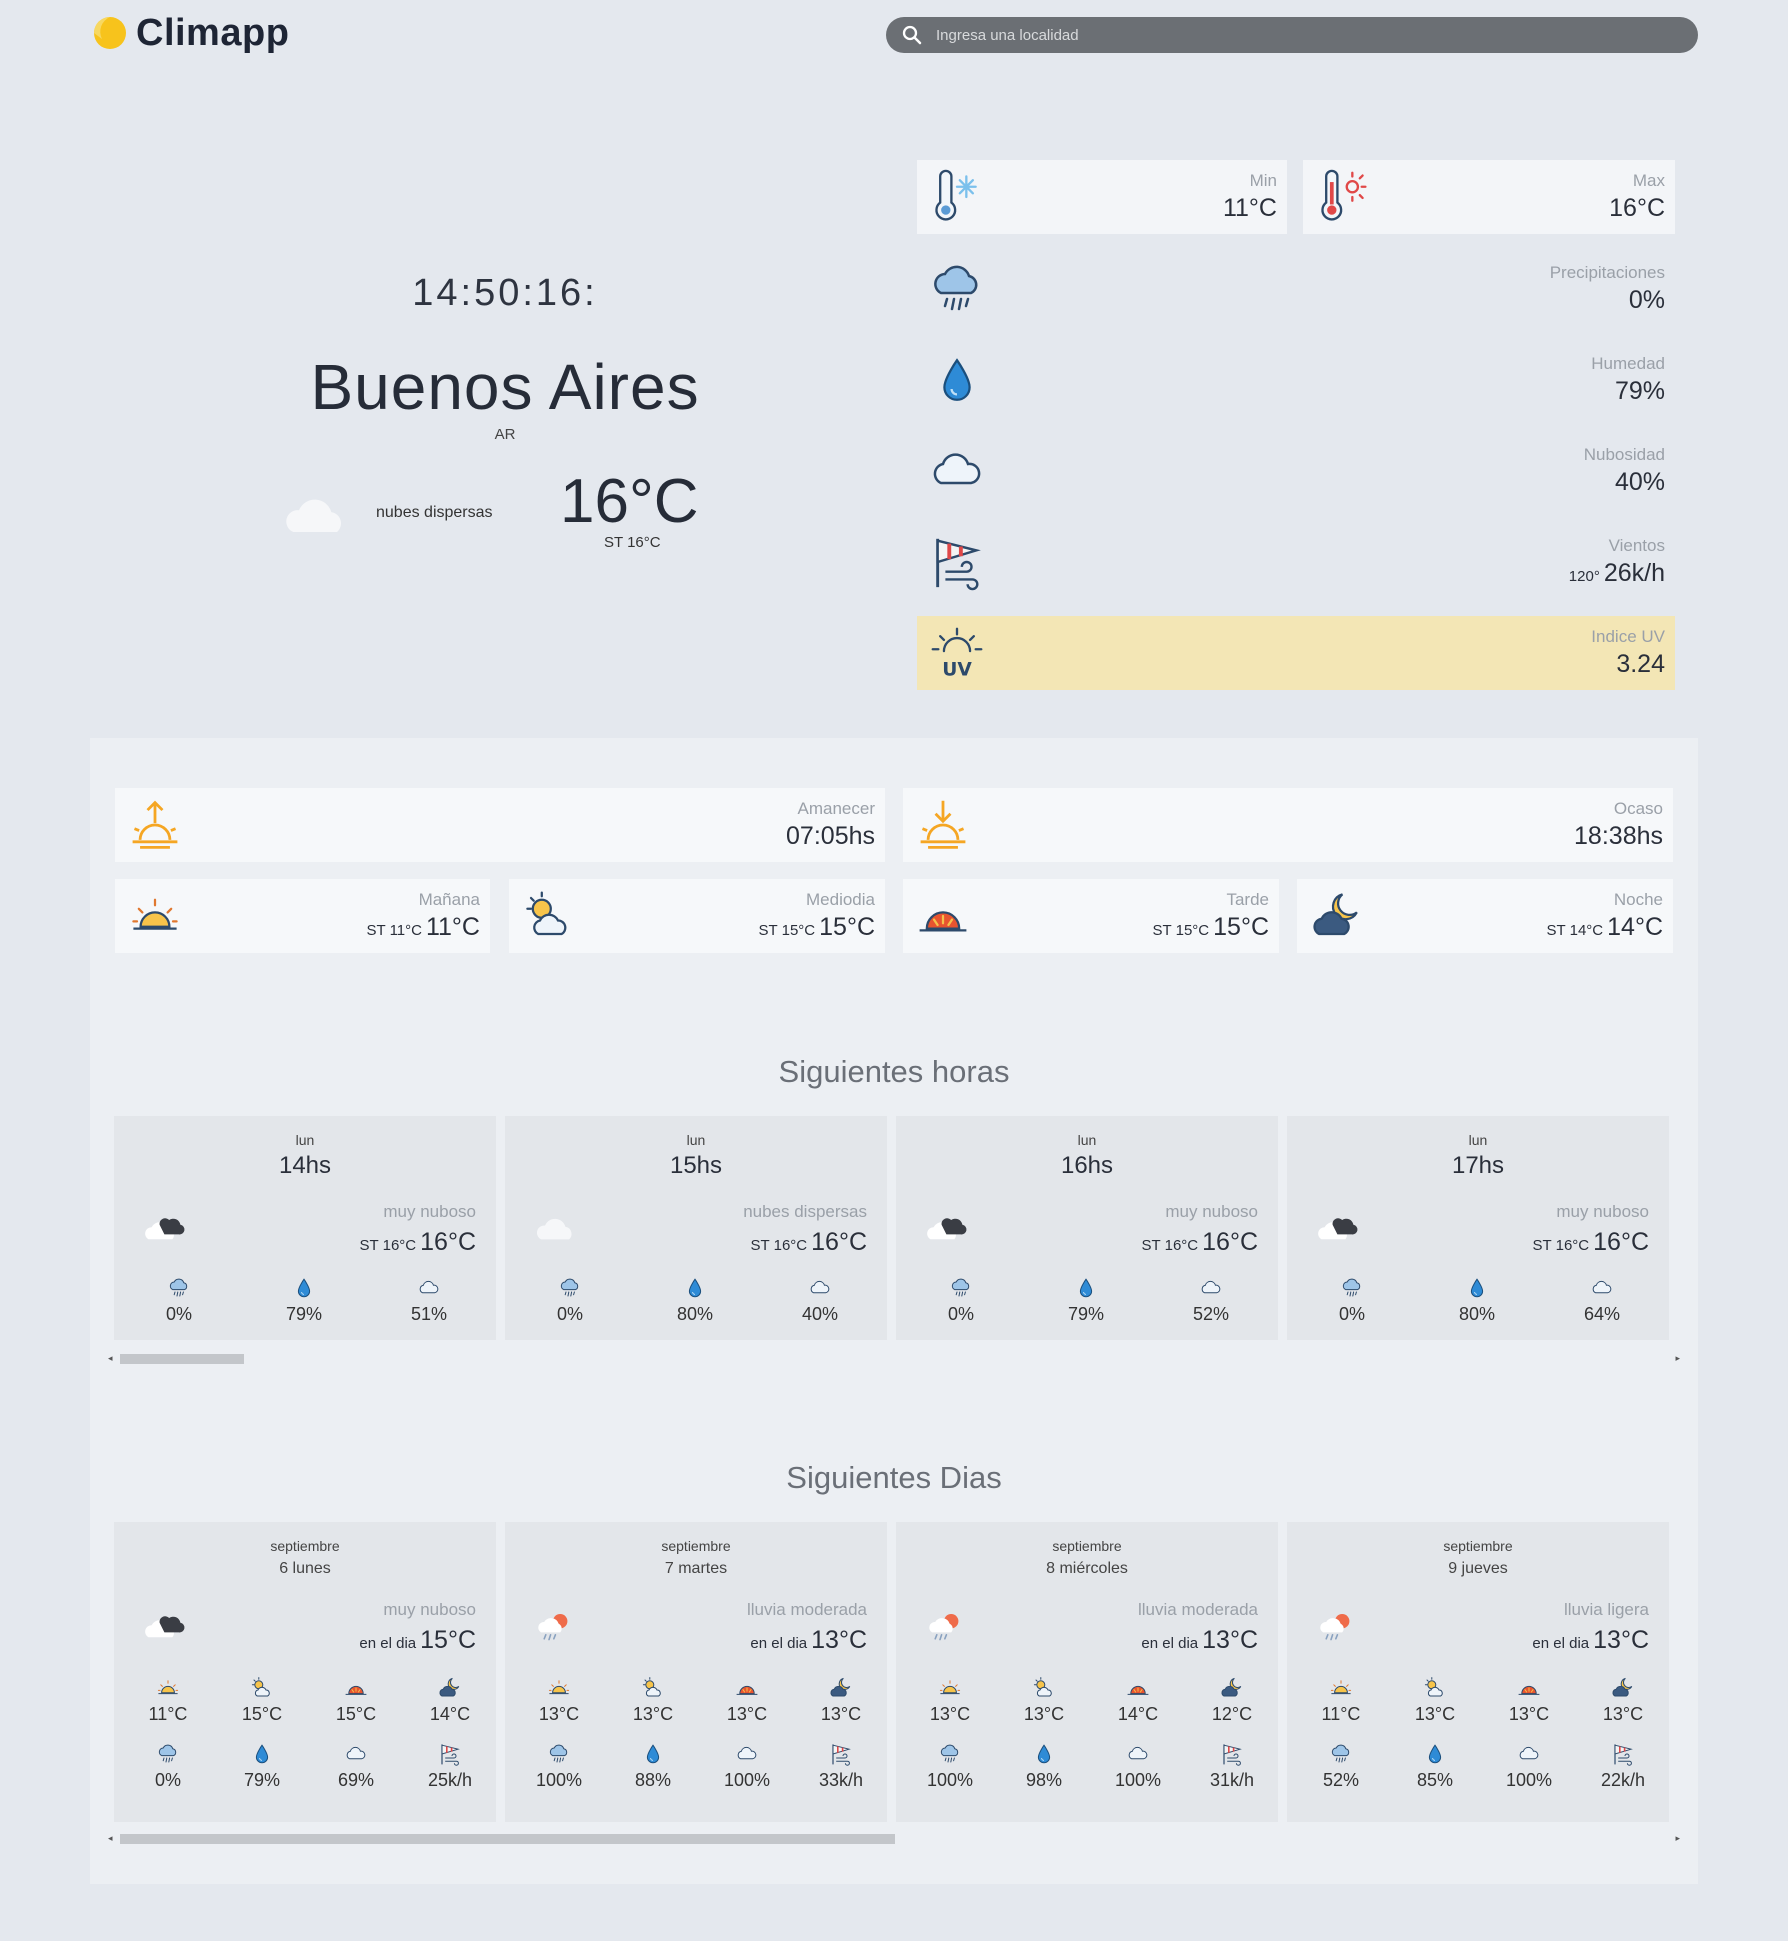 The image size is (1788, 1941). What do you see at coordinates (394, 930) in the screenshot?
I see `daypart-feels: ST 11°C` at bounding box center [394, 930].